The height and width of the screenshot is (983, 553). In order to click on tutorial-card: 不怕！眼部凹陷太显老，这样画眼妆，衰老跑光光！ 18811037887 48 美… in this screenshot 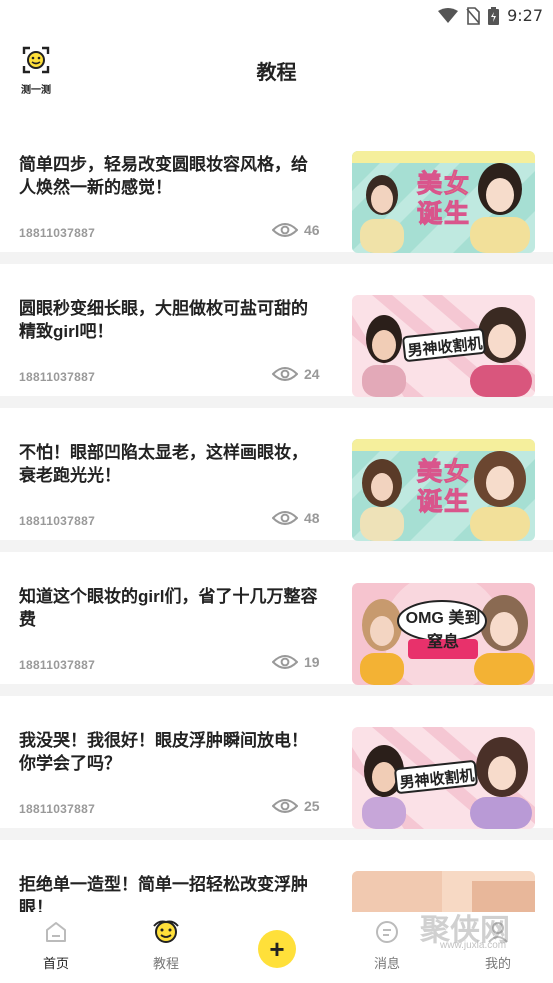, I will do `click(276, 474)`.